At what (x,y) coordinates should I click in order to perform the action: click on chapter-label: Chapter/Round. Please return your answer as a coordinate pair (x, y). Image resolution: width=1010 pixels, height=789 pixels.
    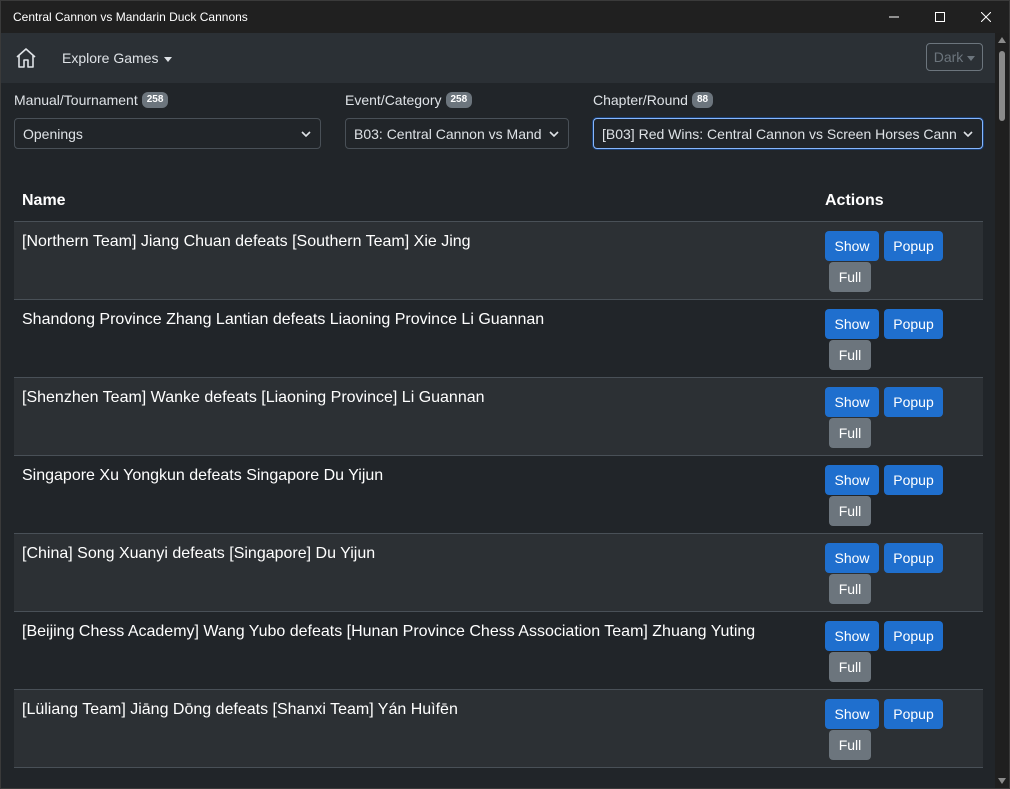
    Looking at the image, I should click on (640, 100).